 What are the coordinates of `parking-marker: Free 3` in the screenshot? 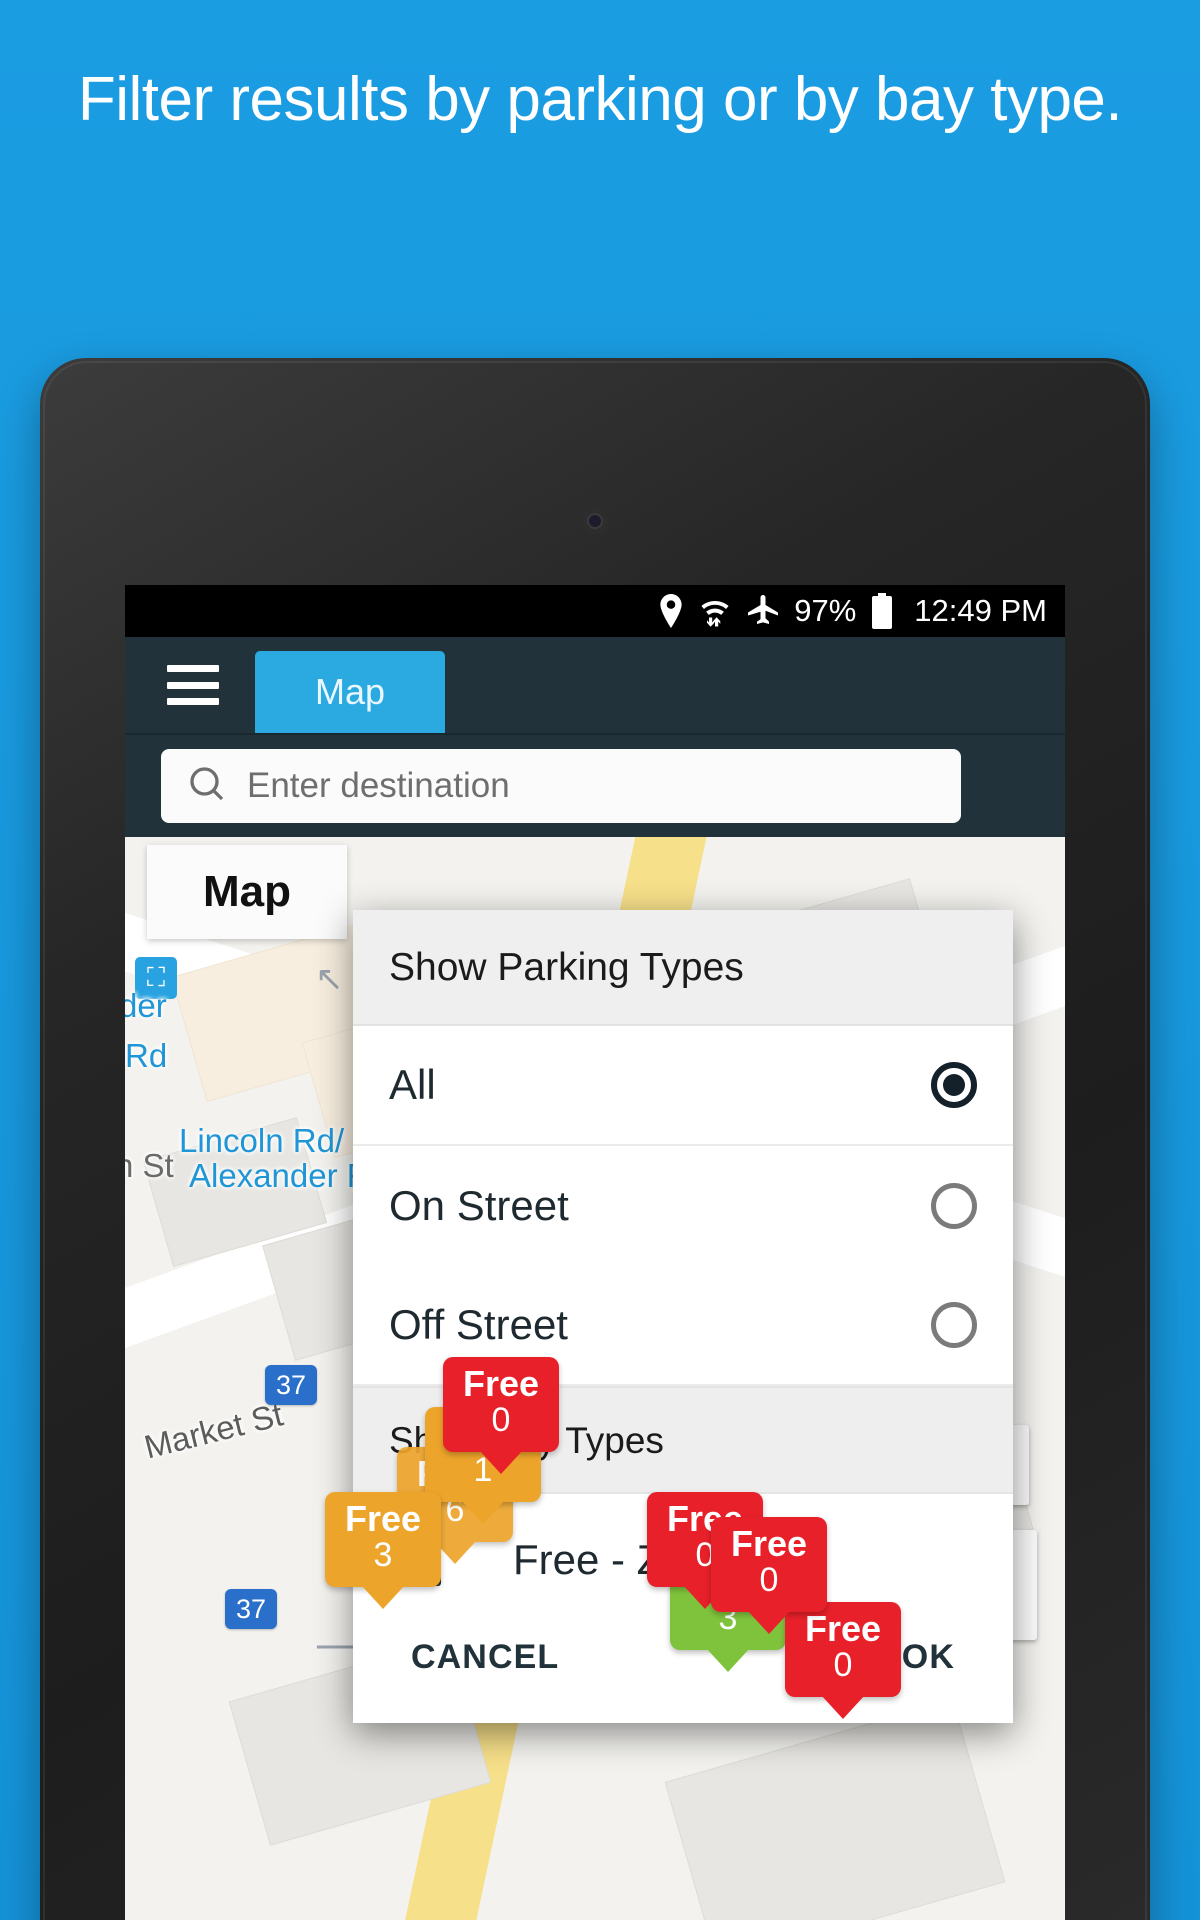 It's located at (383, 1540).